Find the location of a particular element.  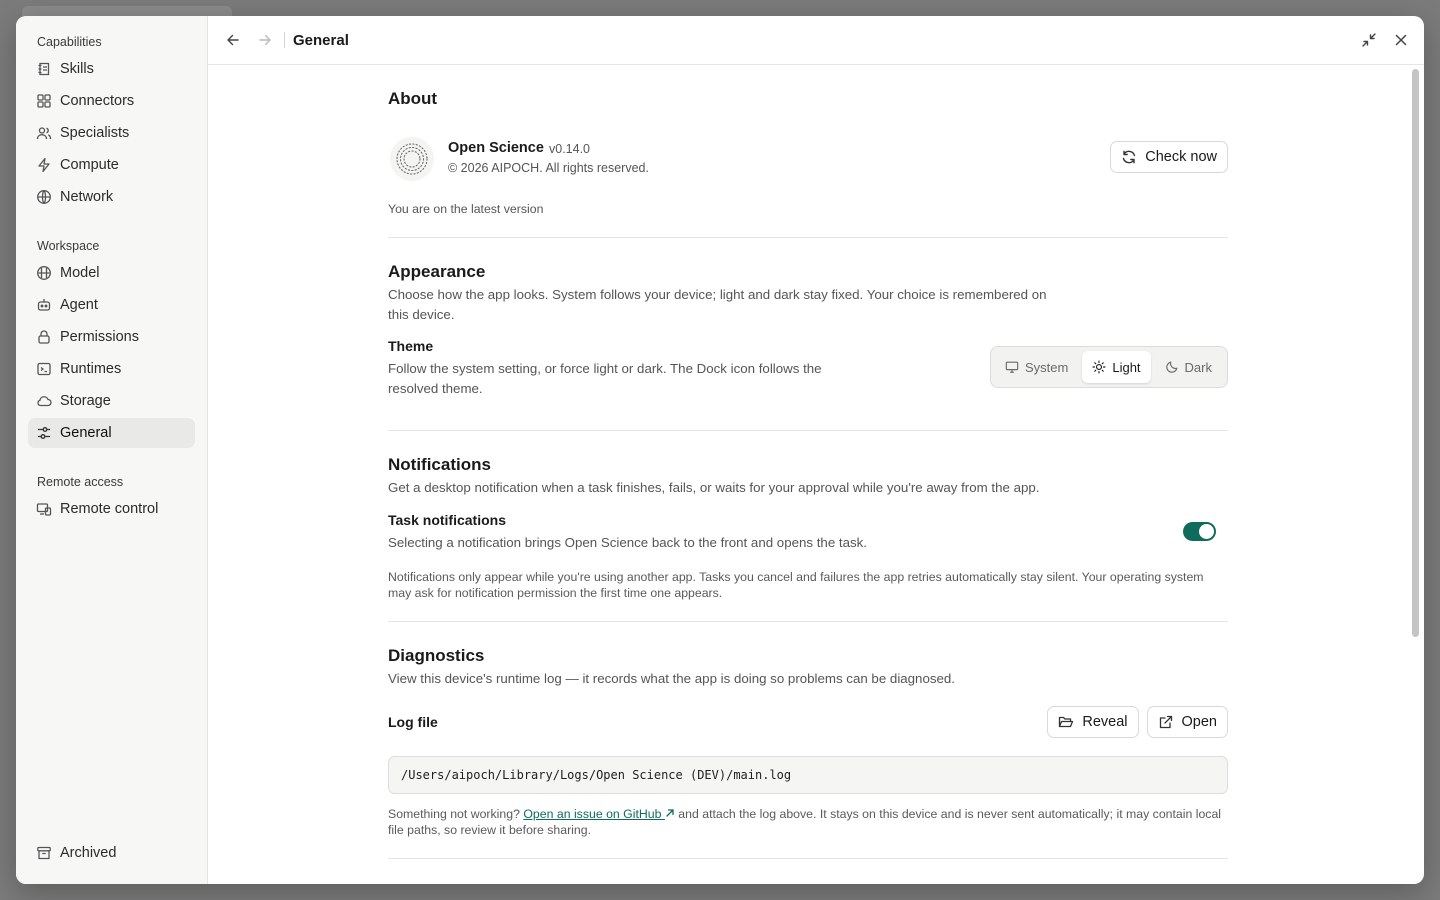

sidebar-item-general: General is located at coordinates (111, 433).